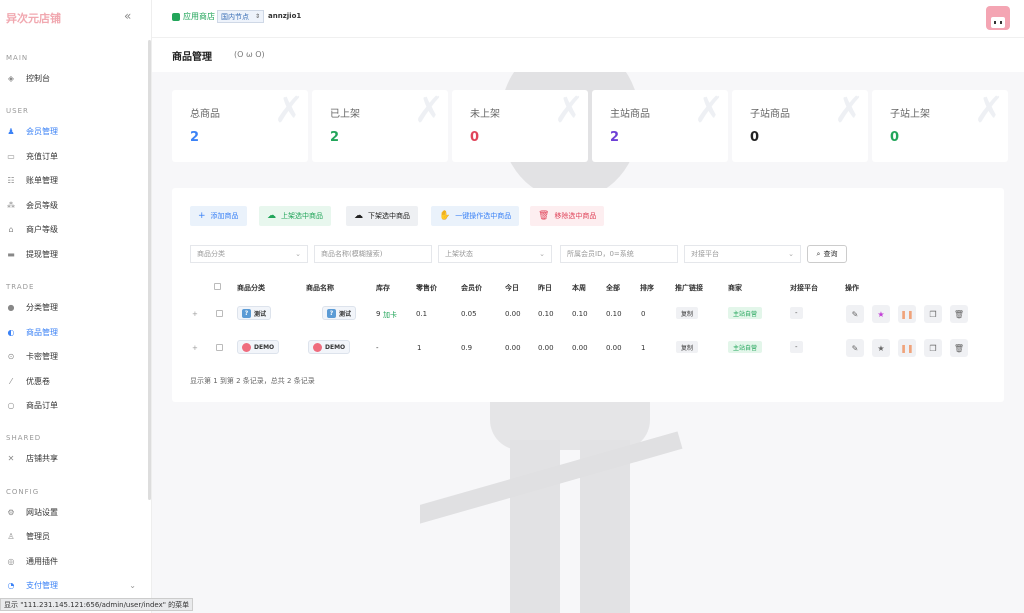 This screenshot has height=613, width=1024. I want to click on sidebar-item-admins: ♙ 管理员, so click(71, 536).